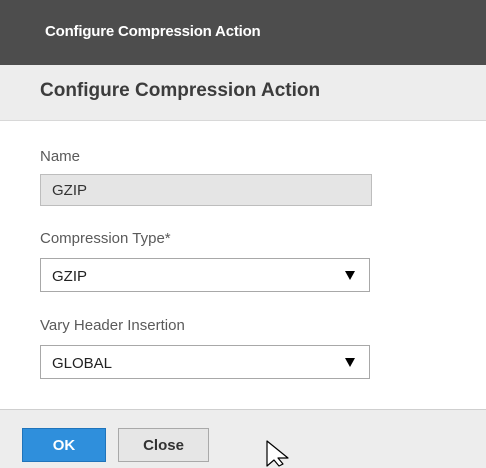 Image resolution: width=486 pixels, height=468 pixels. What do you see at coordinates (153, 31) in the screenshot?
I see `dialog-window-title: Configure Compression Action` at bounding box center [153, 31].